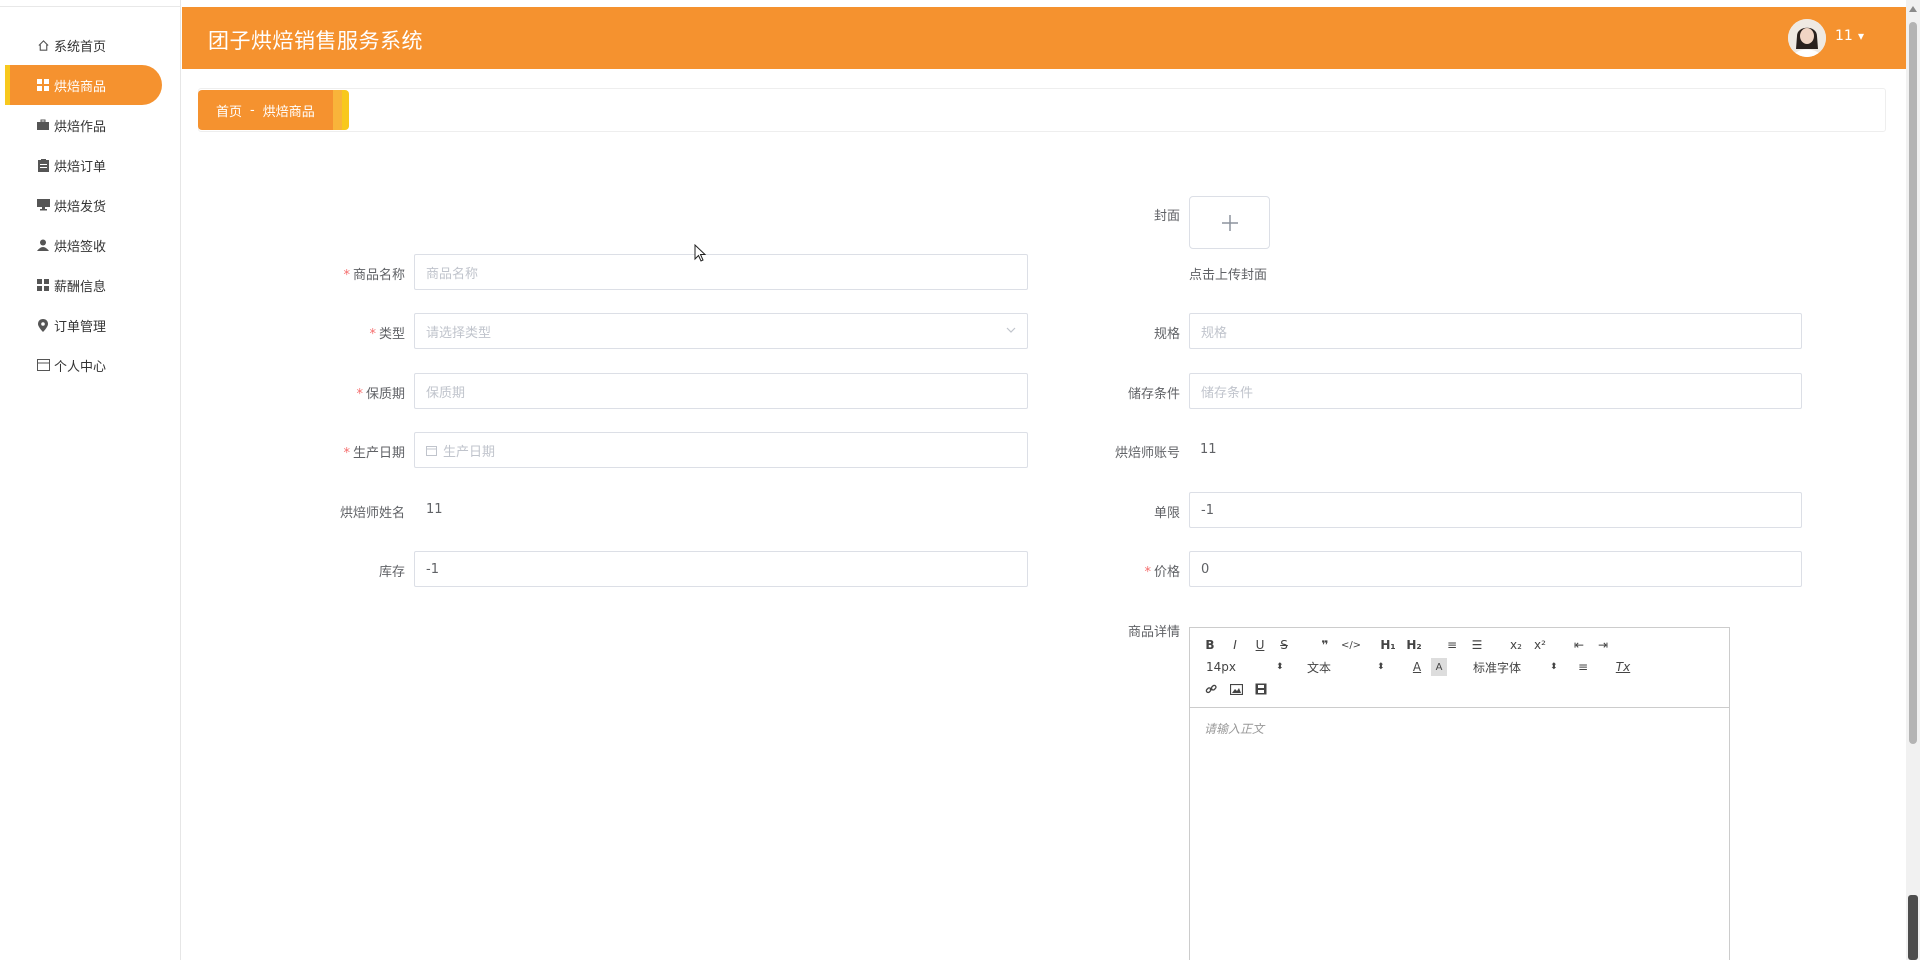 The image size is (1920, 960). What do you see at coordinates (469, 452) in the screenshot?
I see `production-date-placeholder: 生产日期` at bounding box center [469, 452].